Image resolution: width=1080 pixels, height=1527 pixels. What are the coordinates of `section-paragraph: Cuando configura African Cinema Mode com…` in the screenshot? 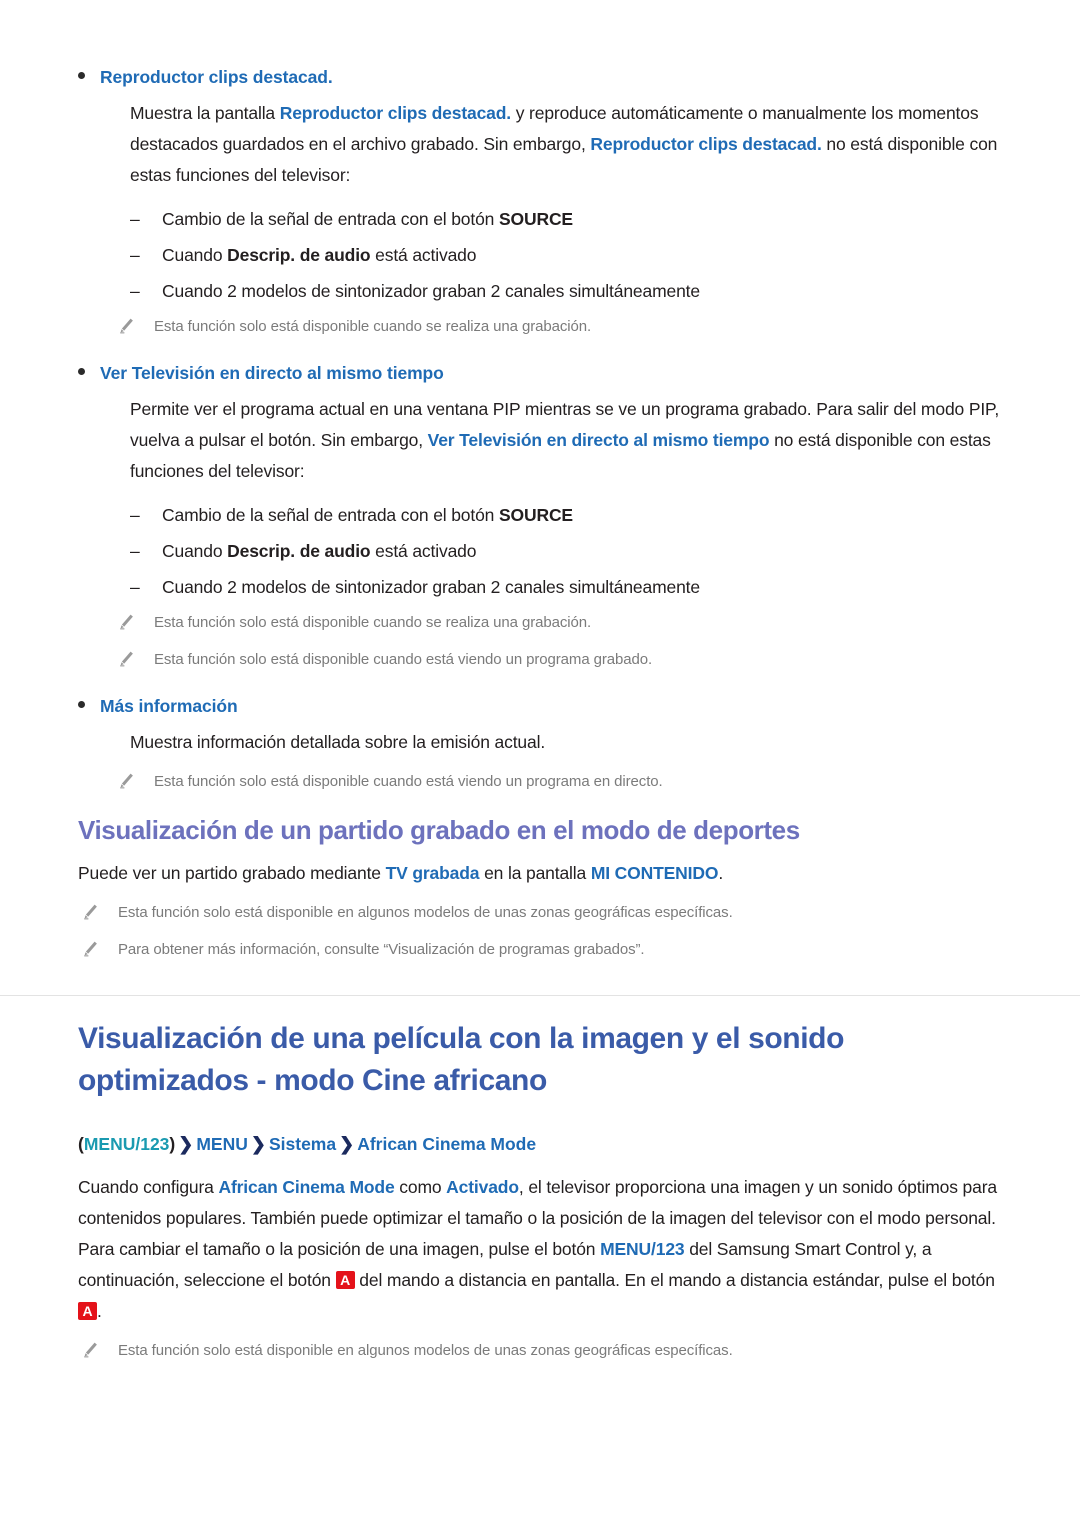 It's located at (537, 1249).